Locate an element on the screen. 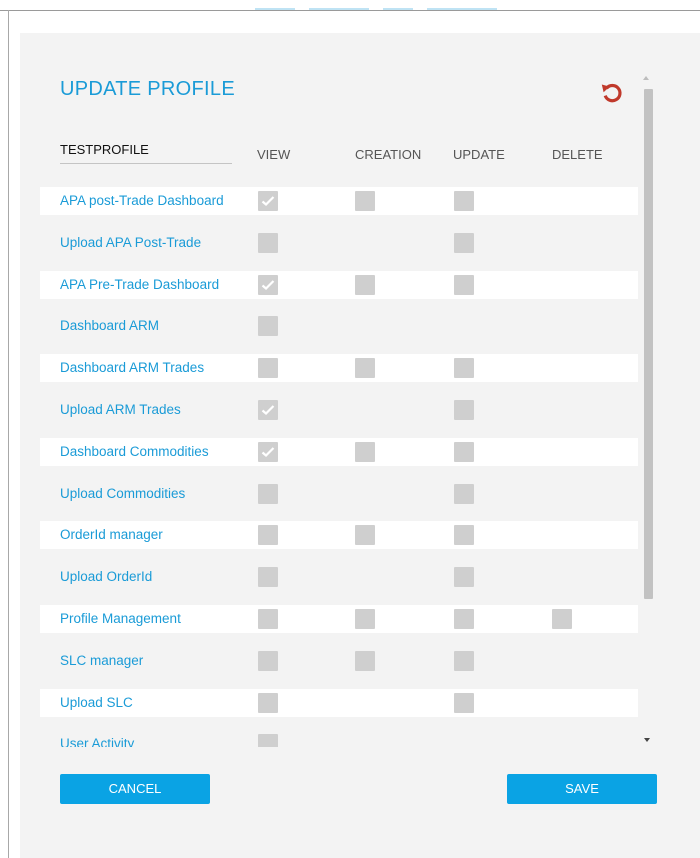  permission-row: Upload APA Post-Trade is located at coordinates (339, 243).